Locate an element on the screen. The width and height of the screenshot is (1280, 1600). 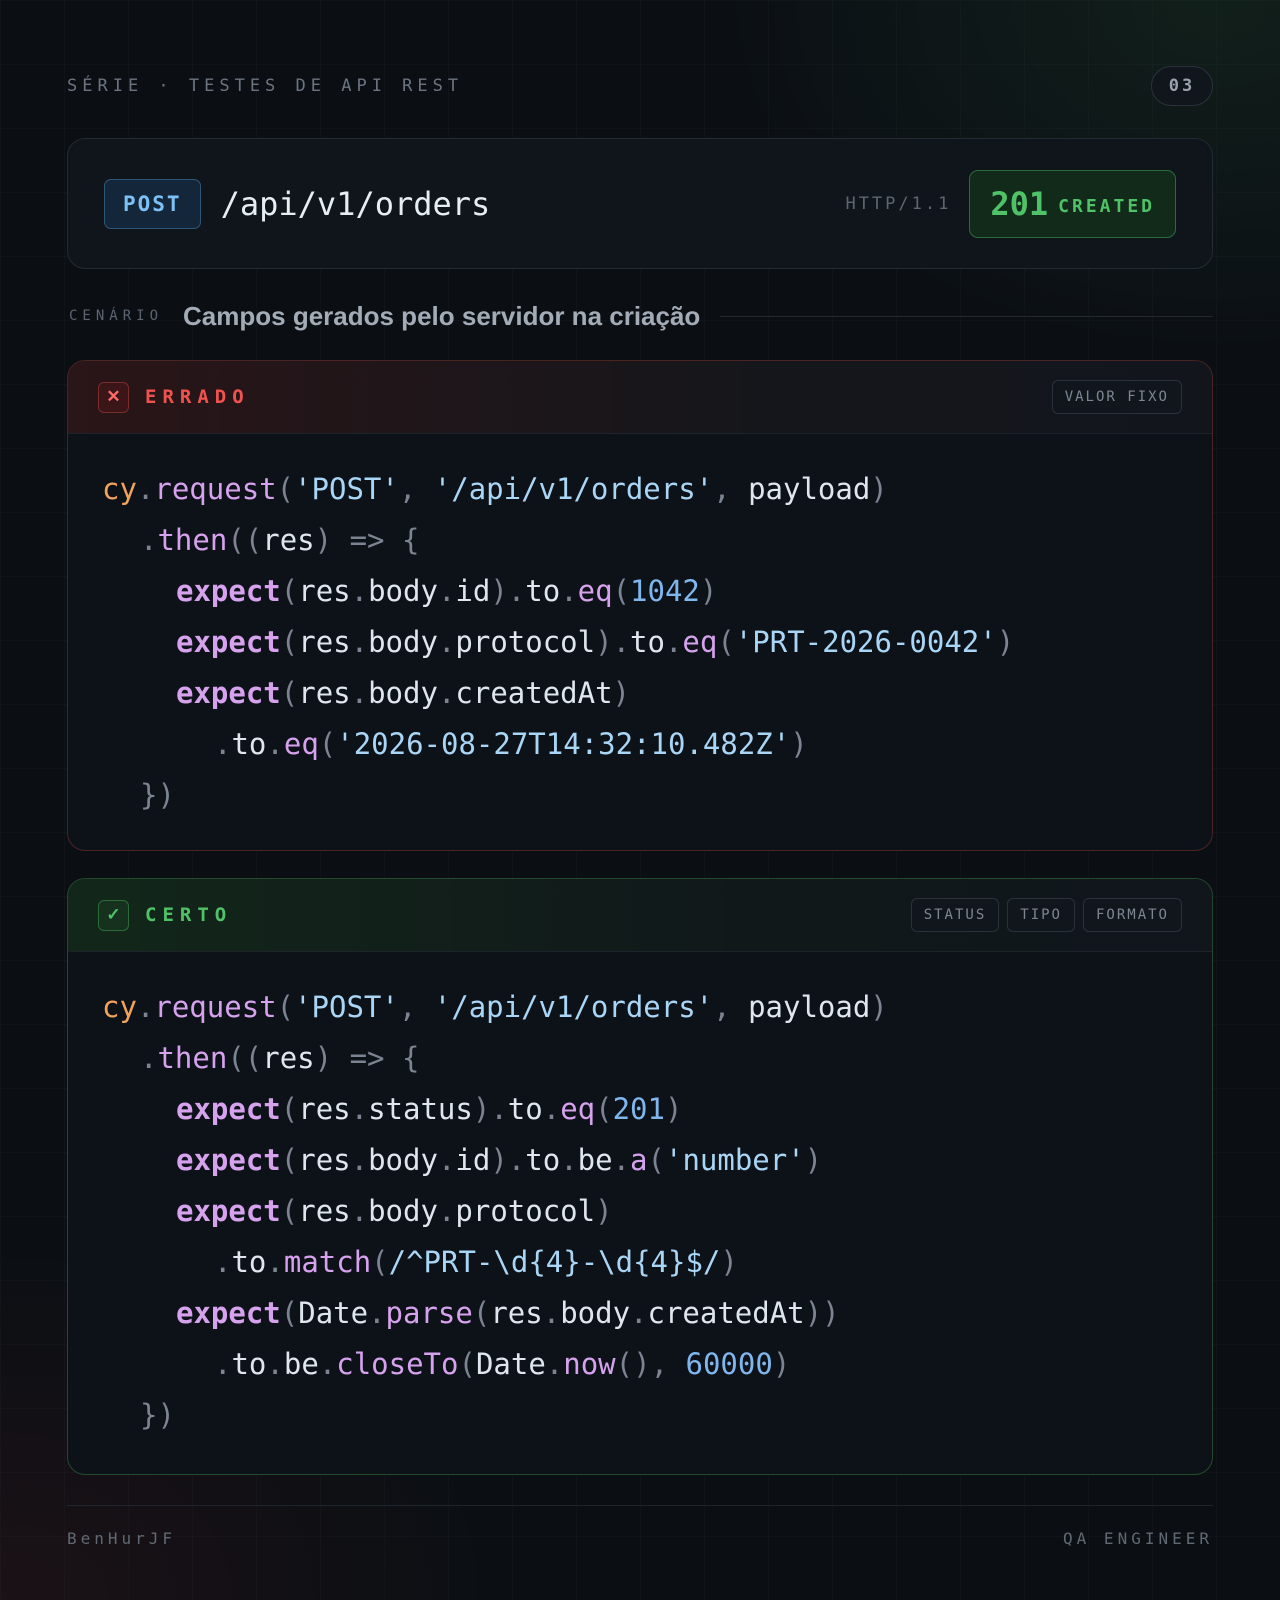
tag-list: STATUS TIPO FORMATO is located at coordinates (1046, 915).